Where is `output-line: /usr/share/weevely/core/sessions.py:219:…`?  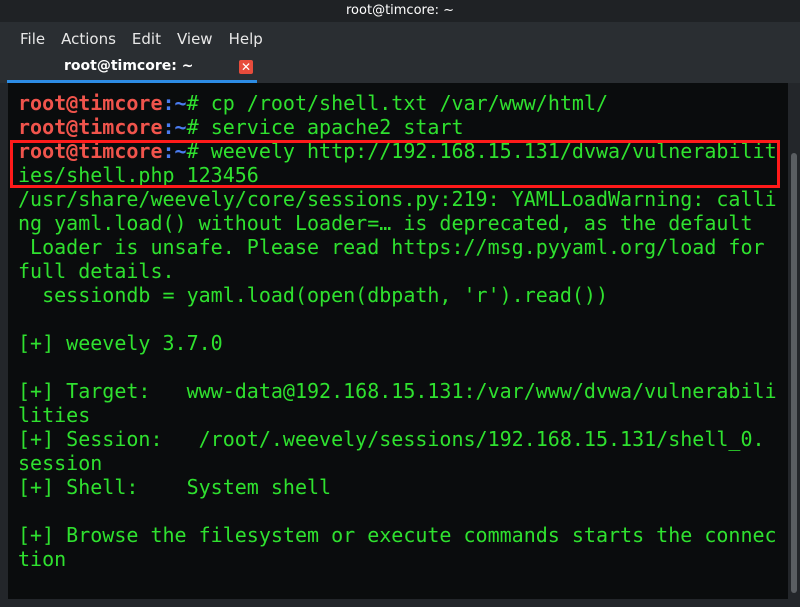 output-line: /usr/share/weevely/core/sessions.py:219:… is located at coordinates (397, 199).